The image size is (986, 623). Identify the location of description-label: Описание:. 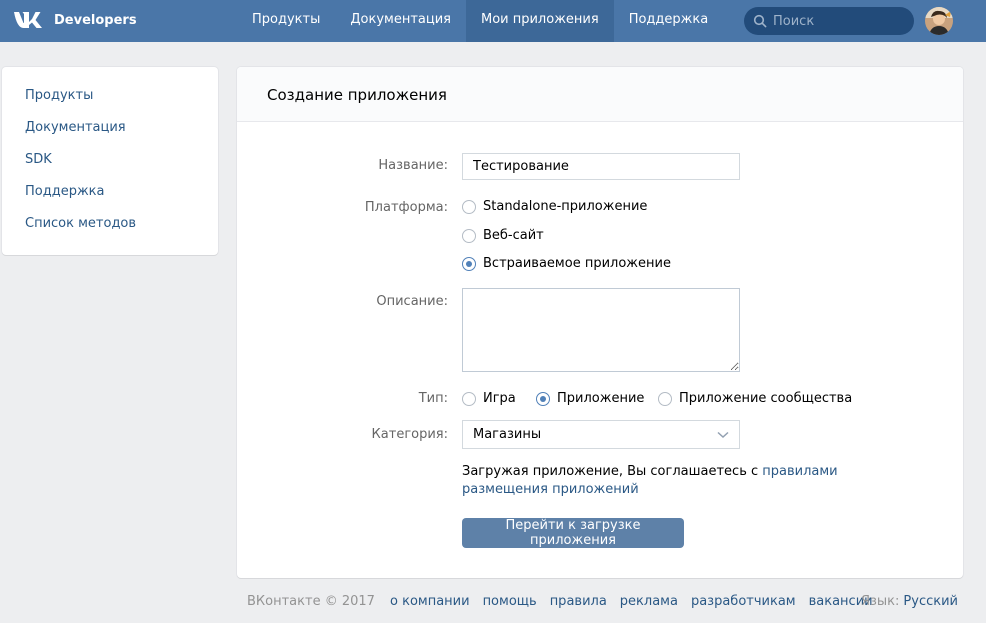
(412, 301).